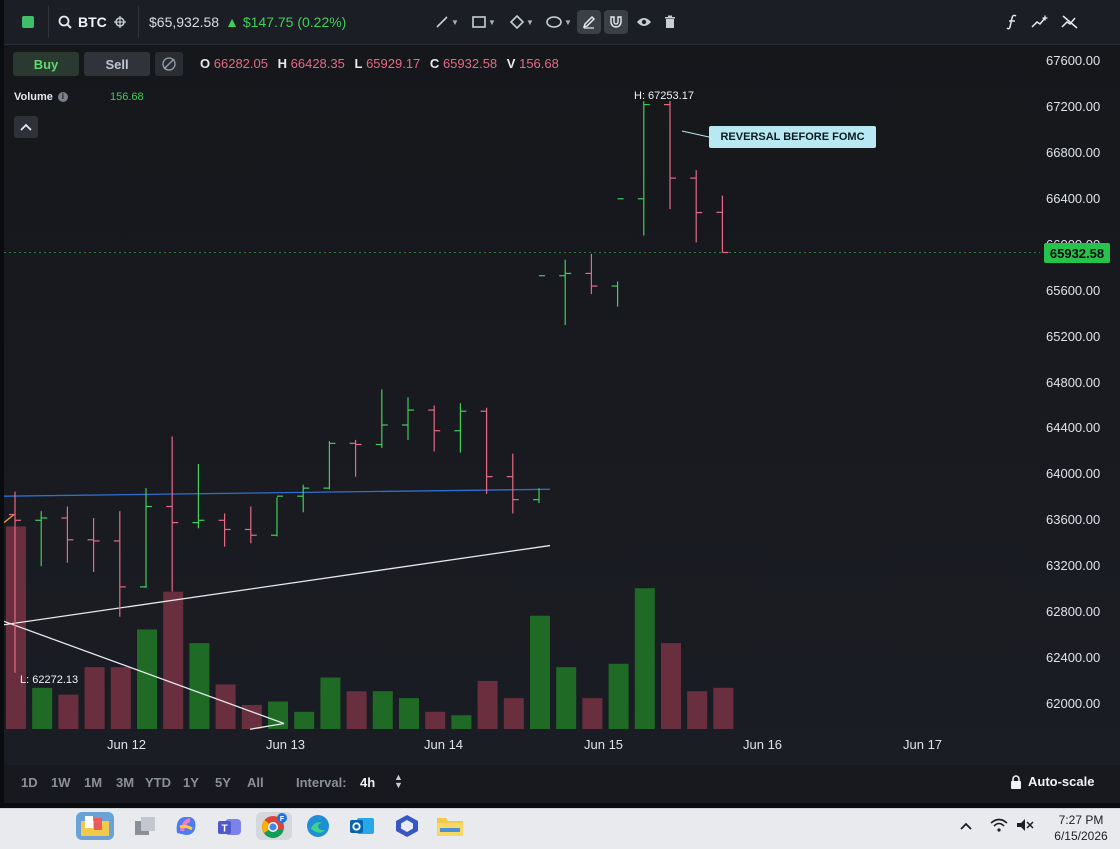  What do you see at coordinates (358, 63) in the screenshot?
I see `ohlc-low-label: L` at bounding box center [358, 63].